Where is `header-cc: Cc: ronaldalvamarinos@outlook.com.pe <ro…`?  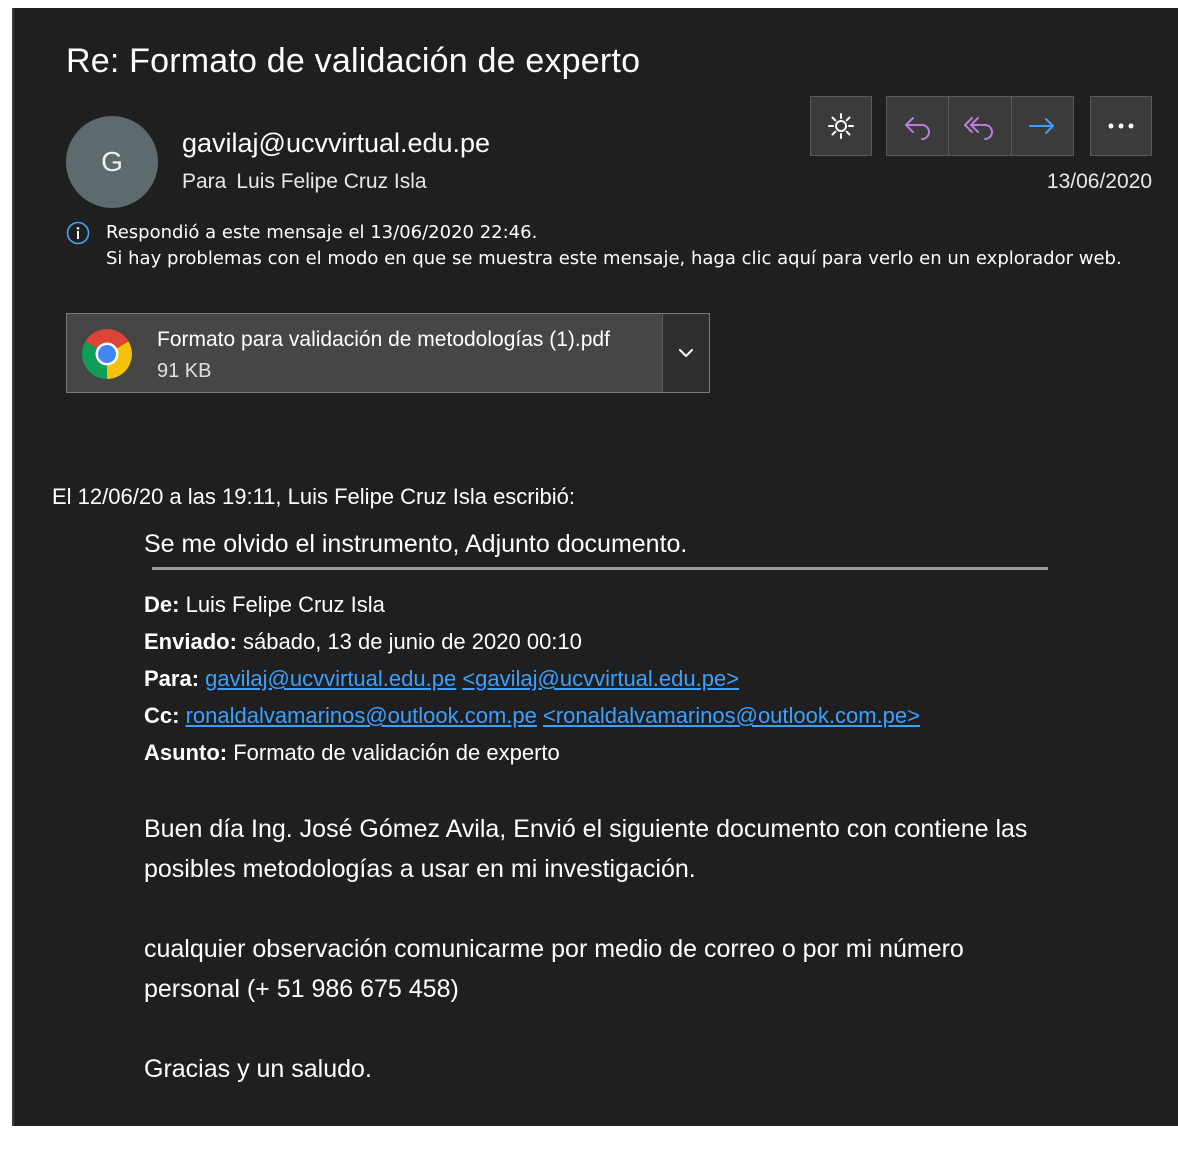
header-cc: Cc: ronaldalvamarinos@outlook.com.pe <ro… is located at coordinates (649, 715).